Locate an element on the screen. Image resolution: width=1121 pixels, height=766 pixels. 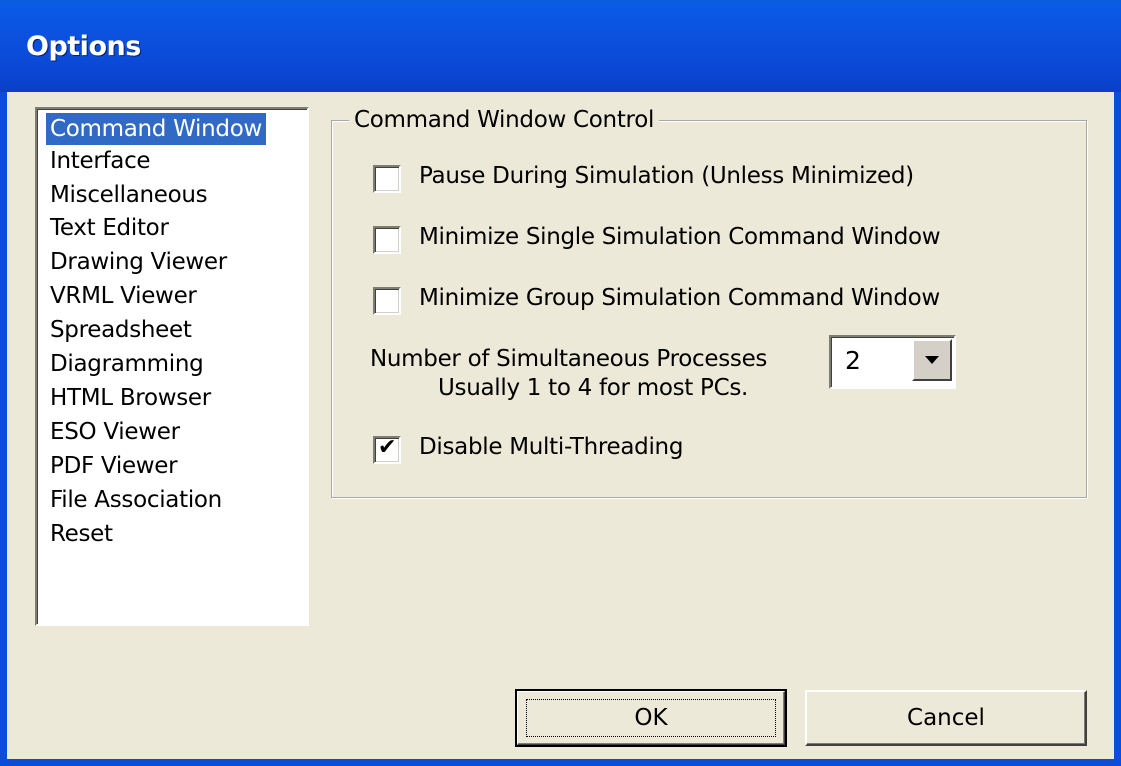
cancel-button-label: Cancel is located at coordinates (946, 718).